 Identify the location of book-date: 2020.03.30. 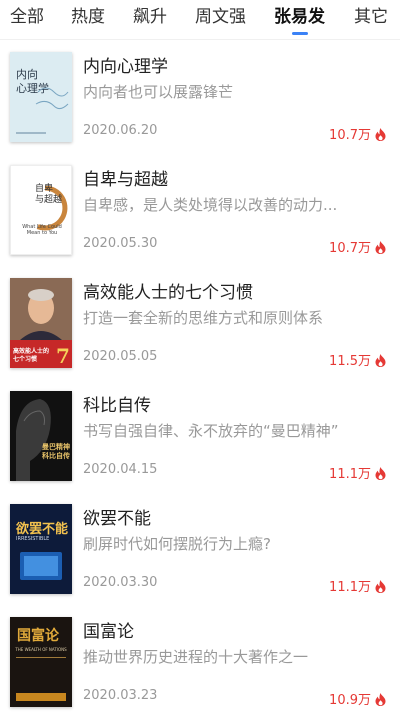
(120, 582).